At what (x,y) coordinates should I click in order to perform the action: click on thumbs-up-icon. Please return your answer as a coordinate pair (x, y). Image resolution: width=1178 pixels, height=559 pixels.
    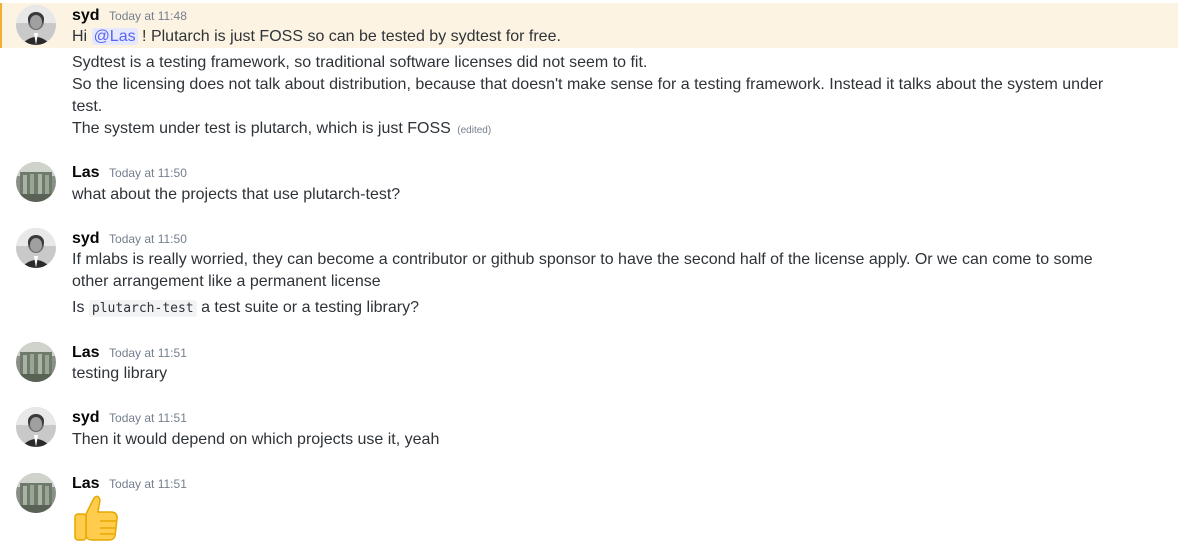
    Looking at the image, I should click on (97, 519).